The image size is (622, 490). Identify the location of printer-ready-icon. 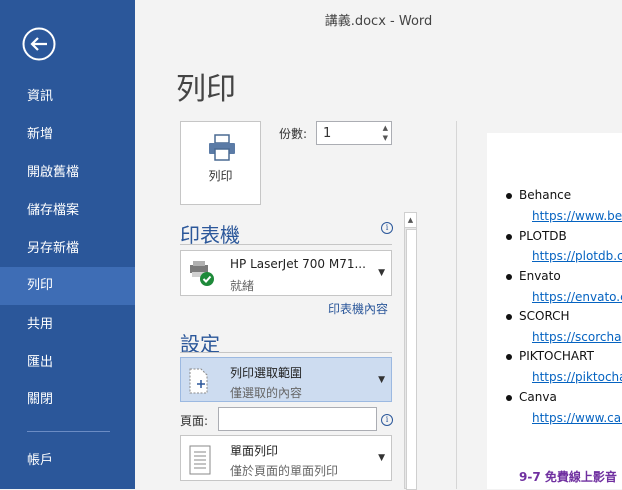
(202, 276).